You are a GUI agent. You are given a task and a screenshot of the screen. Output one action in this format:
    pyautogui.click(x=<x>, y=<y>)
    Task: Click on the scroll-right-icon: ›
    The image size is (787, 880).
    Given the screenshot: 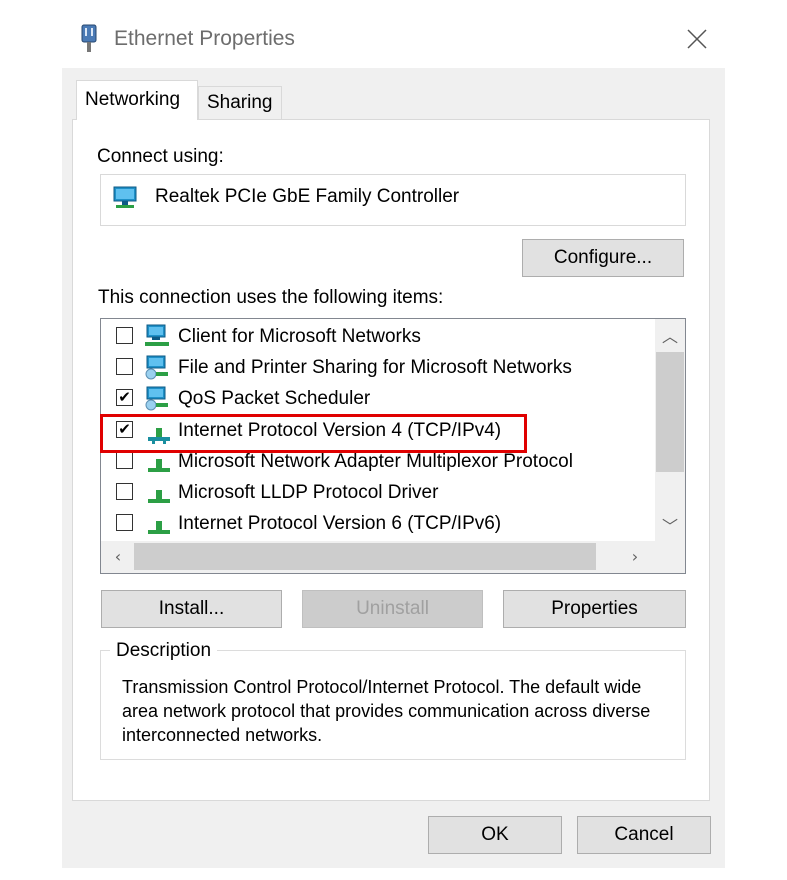 What is the action you would take?
    pyautogui.click(x=635, y=556)
    